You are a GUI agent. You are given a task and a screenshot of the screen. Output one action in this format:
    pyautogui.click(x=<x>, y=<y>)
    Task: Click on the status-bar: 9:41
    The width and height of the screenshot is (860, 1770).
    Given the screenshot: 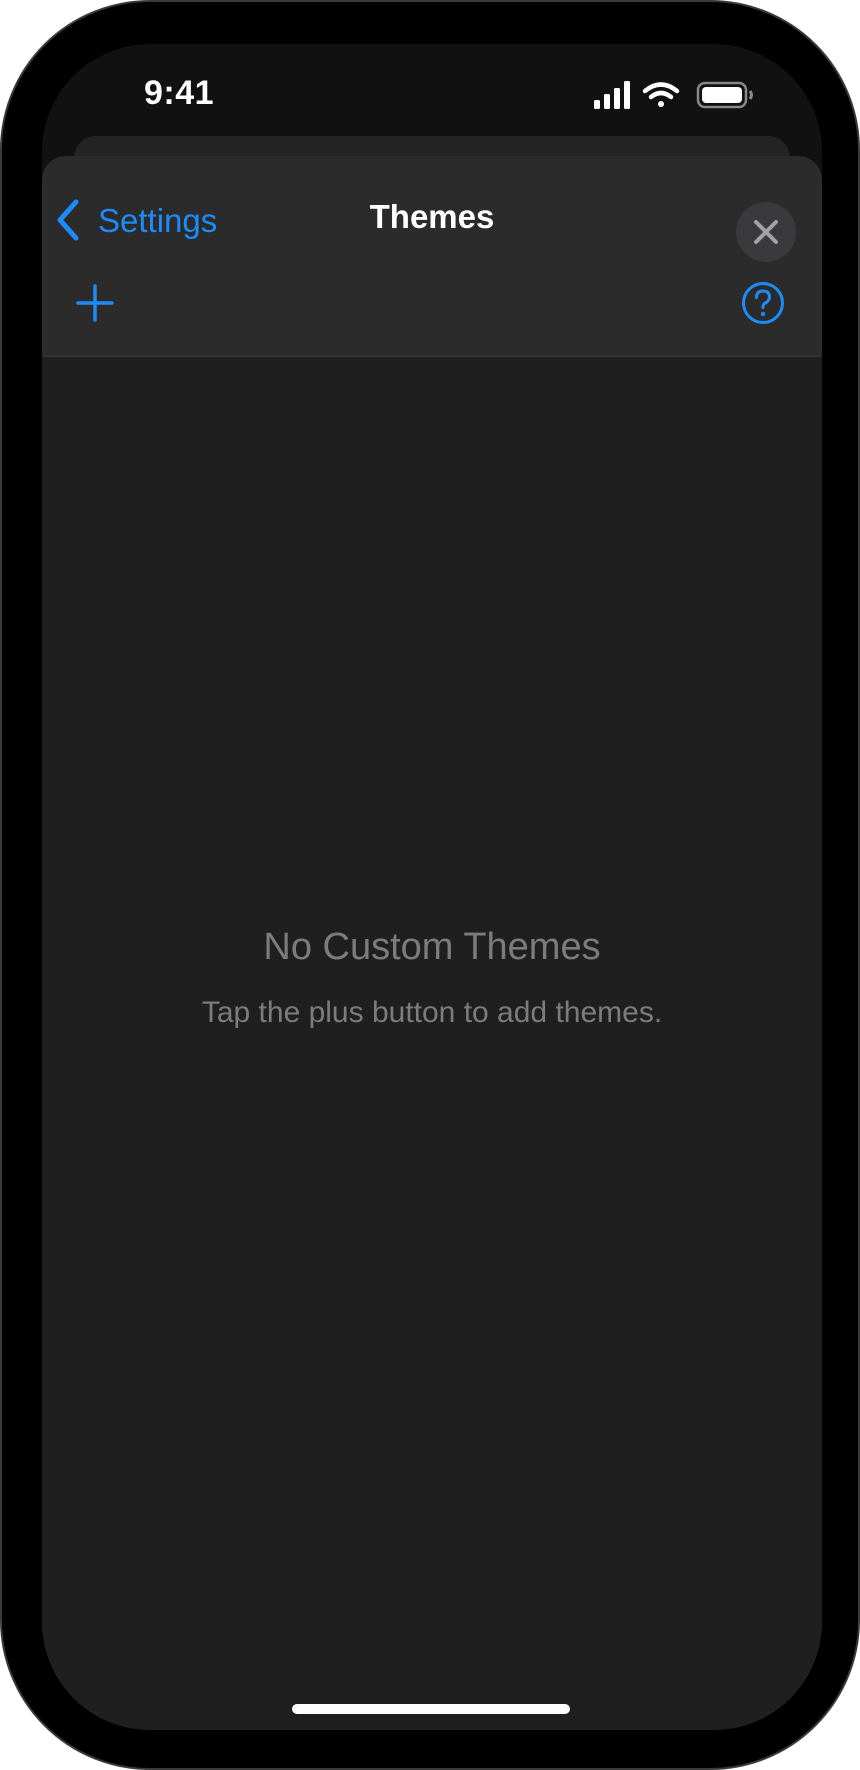 What is the action you would take?
    pyautogui.click(x=432, y=94)
    